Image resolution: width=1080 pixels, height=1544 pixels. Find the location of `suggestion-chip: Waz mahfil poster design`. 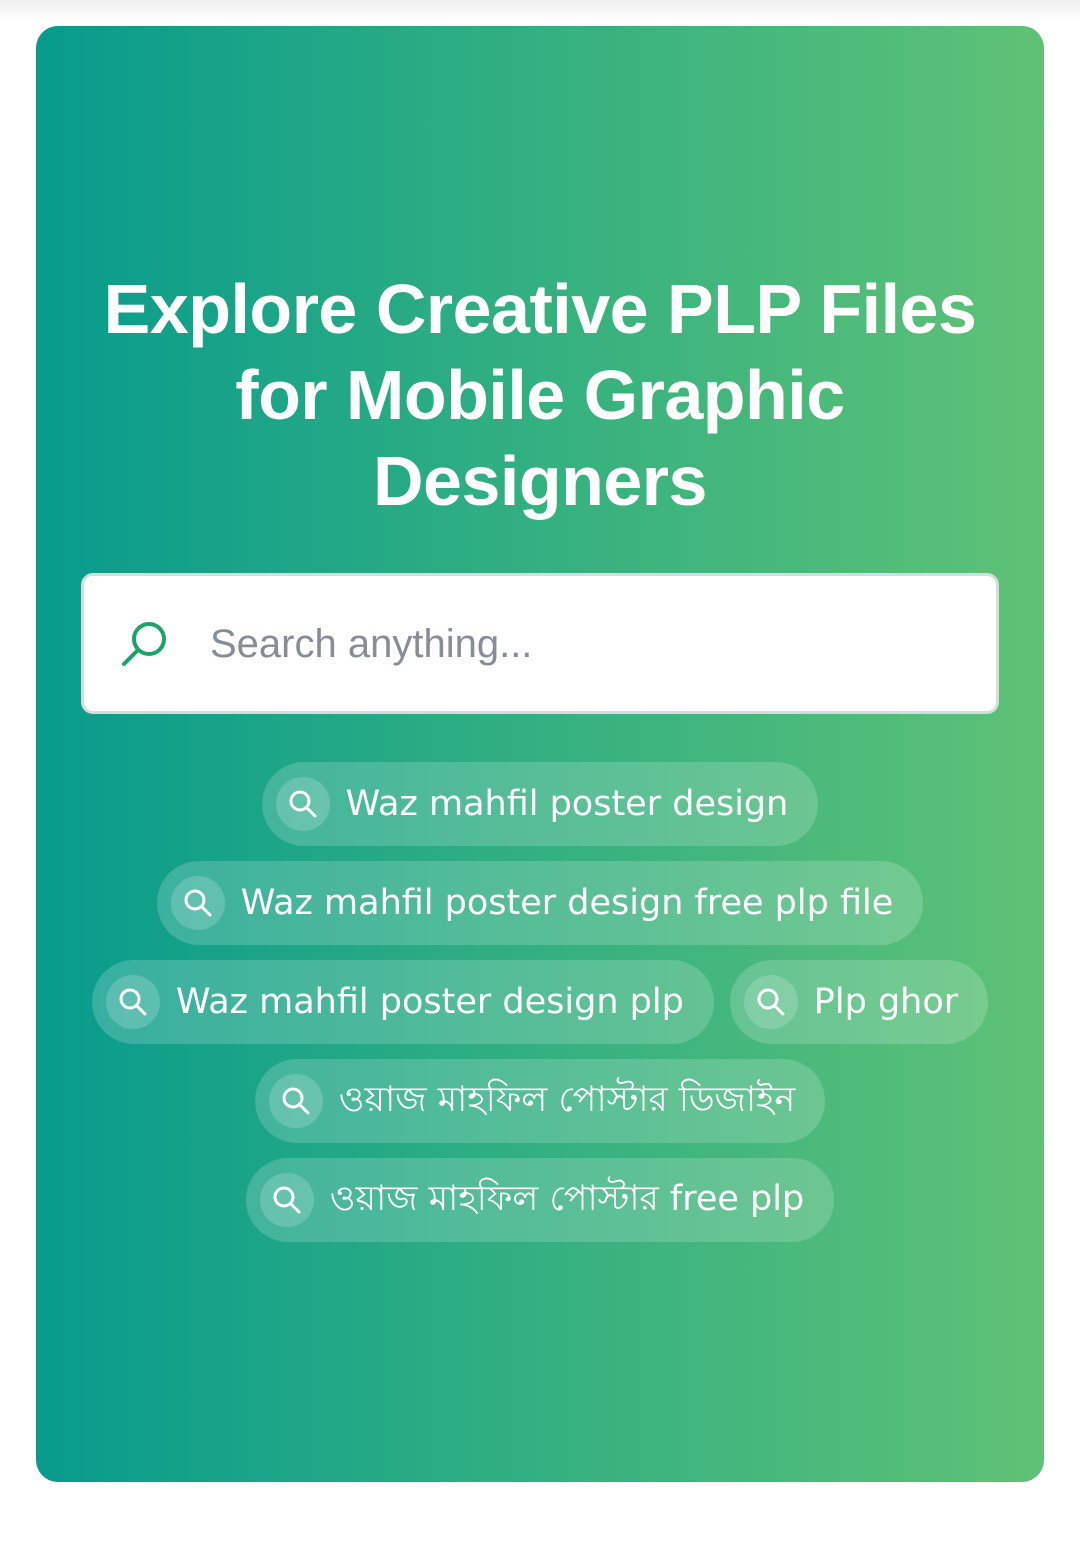

suggestion-chip: Waz mahfil poster design is located at coordinates (540, 804).